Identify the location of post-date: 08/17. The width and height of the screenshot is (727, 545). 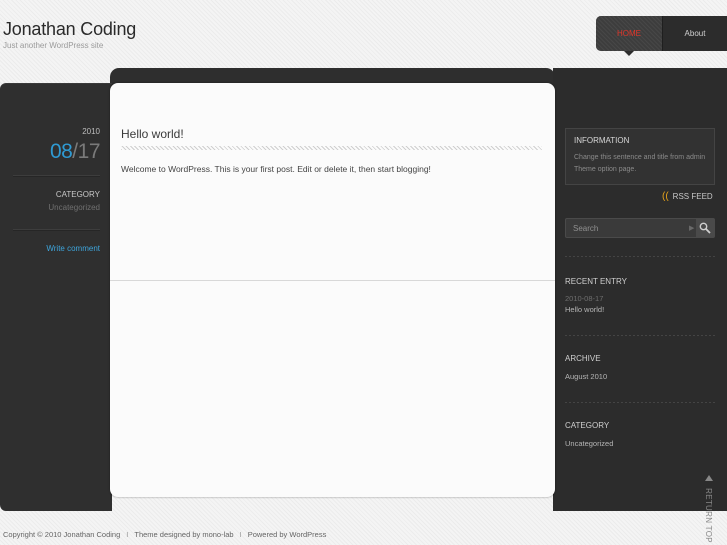
(60, 152).